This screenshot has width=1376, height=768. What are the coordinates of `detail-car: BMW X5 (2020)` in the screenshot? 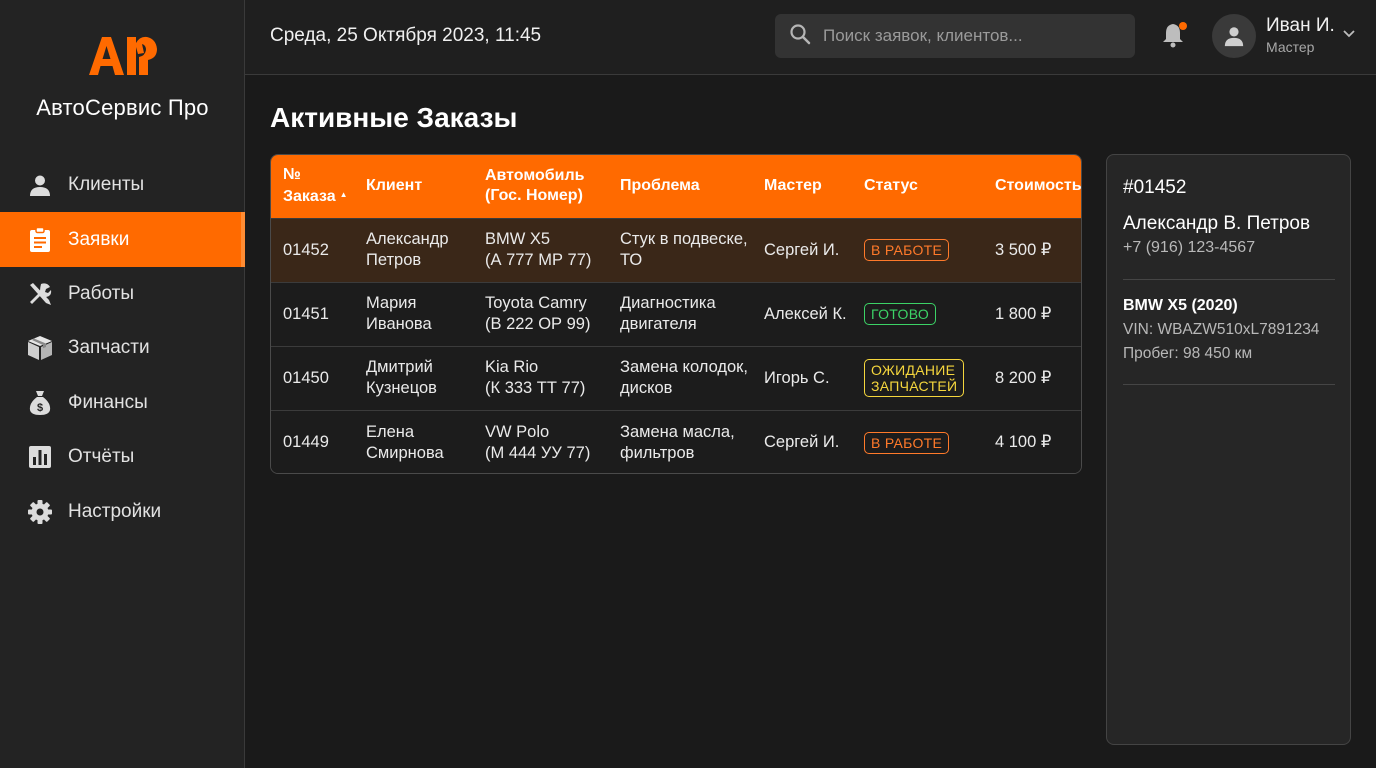 It's located at (1180, 305).